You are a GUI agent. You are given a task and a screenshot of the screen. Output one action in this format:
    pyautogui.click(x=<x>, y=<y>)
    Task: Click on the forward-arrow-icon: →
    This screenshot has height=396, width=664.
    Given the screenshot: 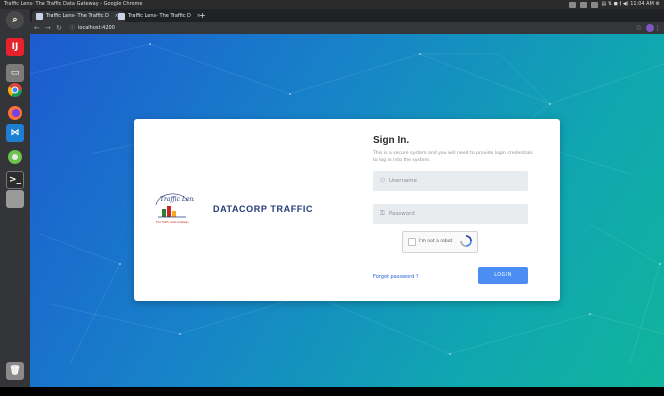 What is the action you would take?
    pyautogui.click(x=48, y=28)
    